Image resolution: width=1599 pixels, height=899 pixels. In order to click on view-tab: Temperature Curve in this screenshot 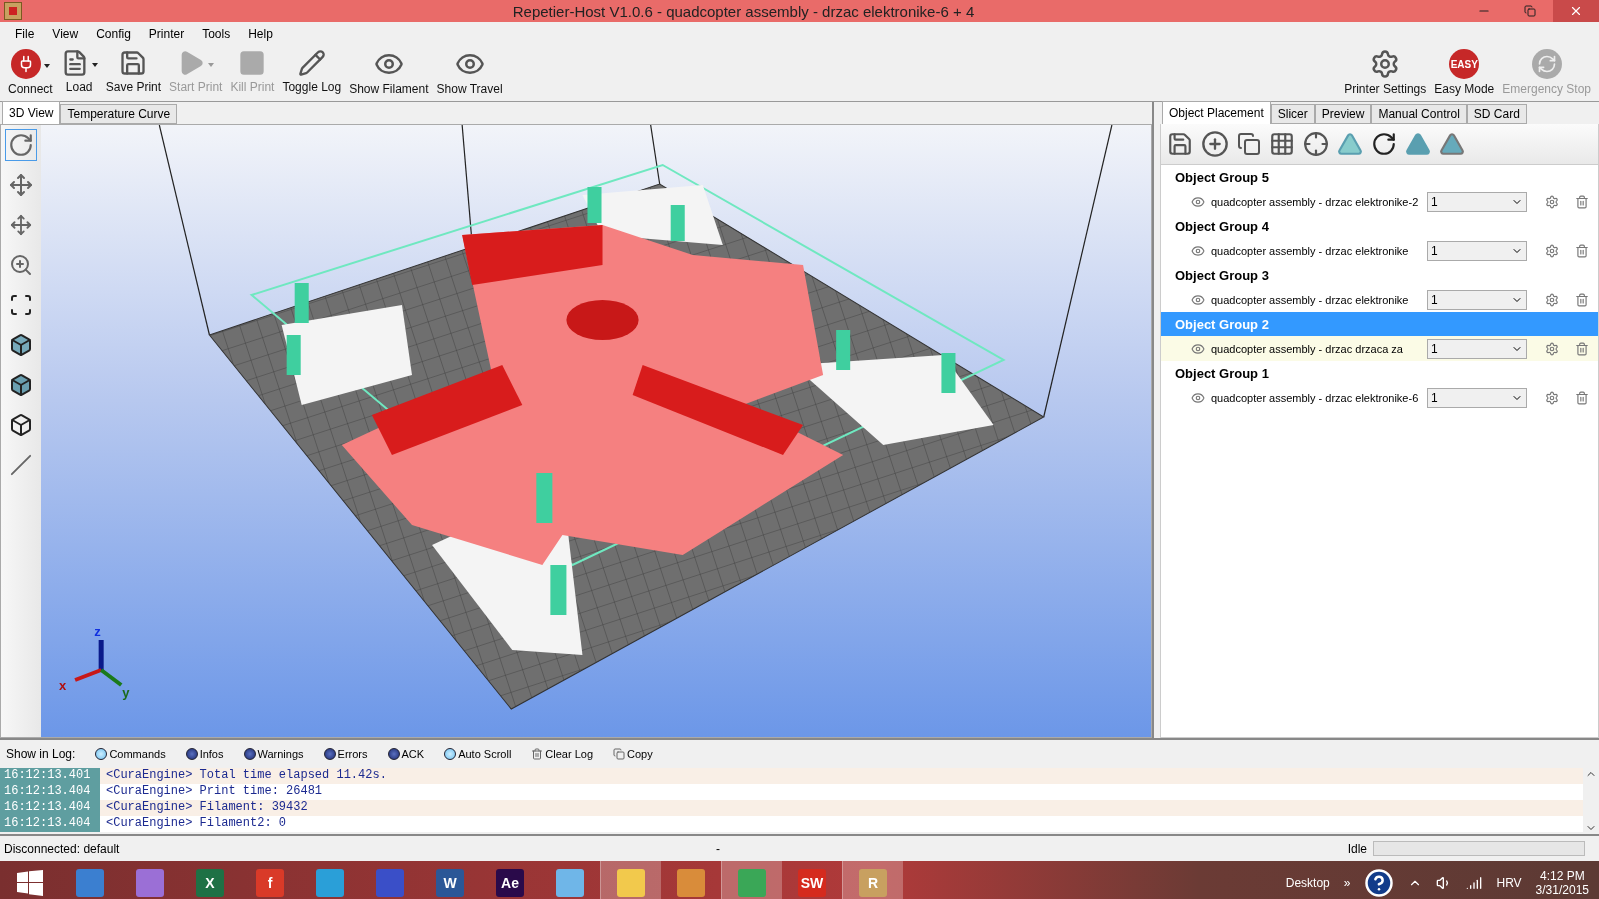, I will do `click(119, 114)`.